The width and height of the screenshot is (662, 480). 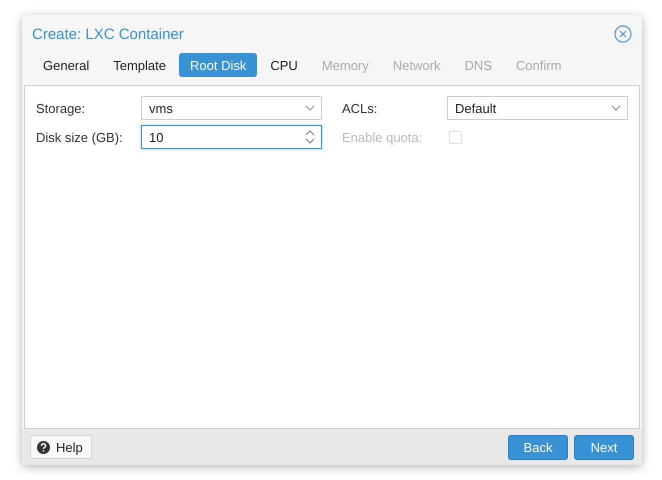 What do you see at coordinates (231, 137) in the screenshot?
I see `number-field: 10` at bounding box center [231, 137].